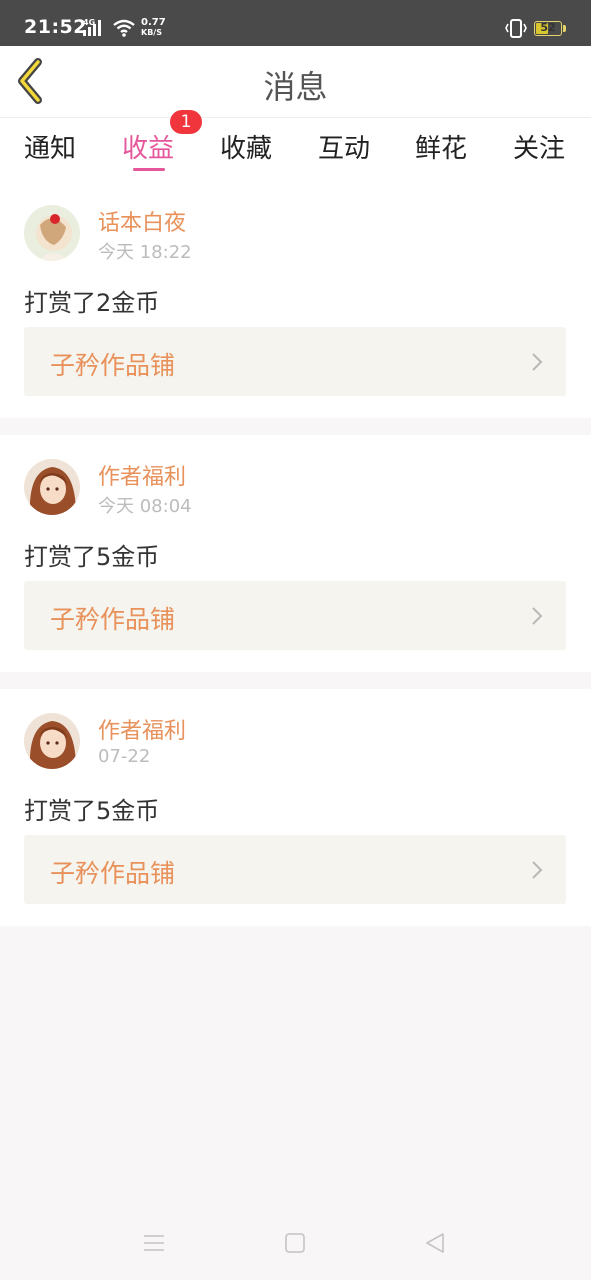  I want to click on message-time: 今天 18:22, so click(145, 252).